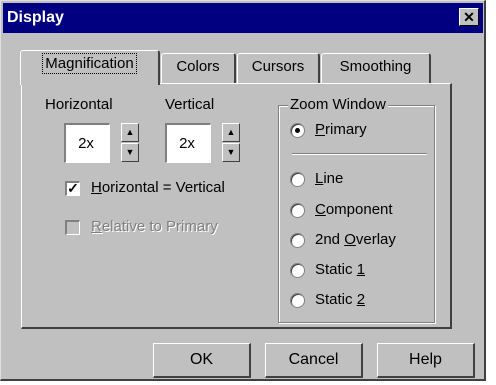  I want to click on radio-primary, so click(297, 130).